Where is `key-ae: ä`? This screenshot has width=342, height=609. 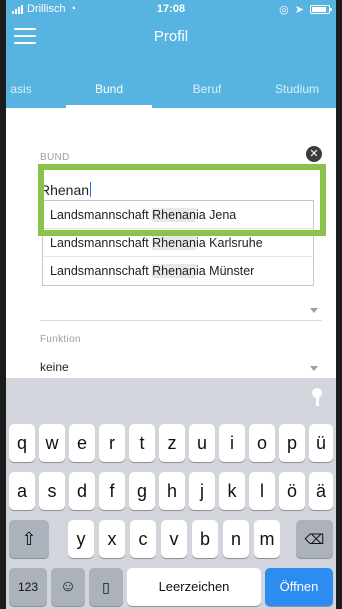 key-ae: ä is located at coordinates (321, 491).